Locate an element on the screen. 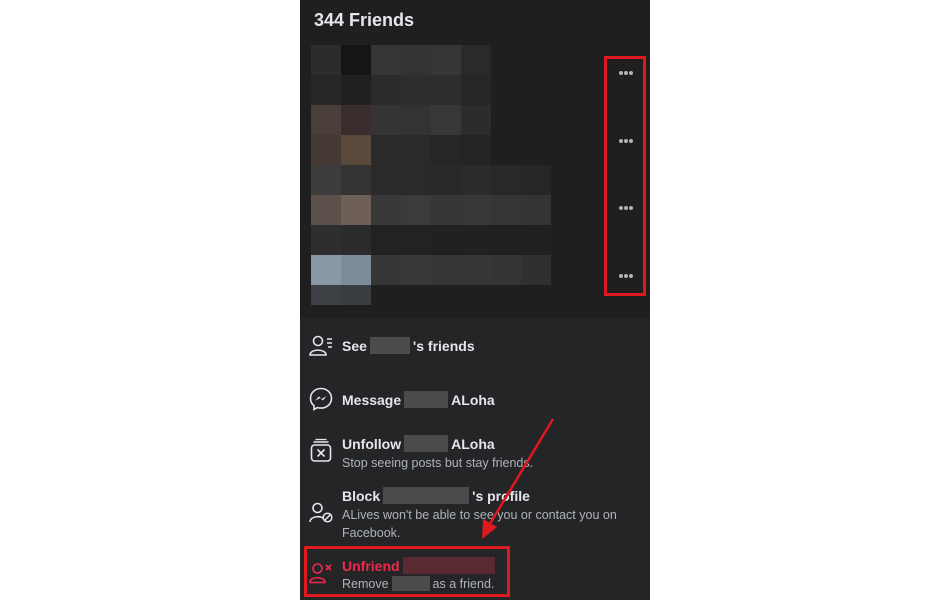 This screenshot has width=950, height=600. see-friends-option: See 's friends is located at coordinates (475, 346).